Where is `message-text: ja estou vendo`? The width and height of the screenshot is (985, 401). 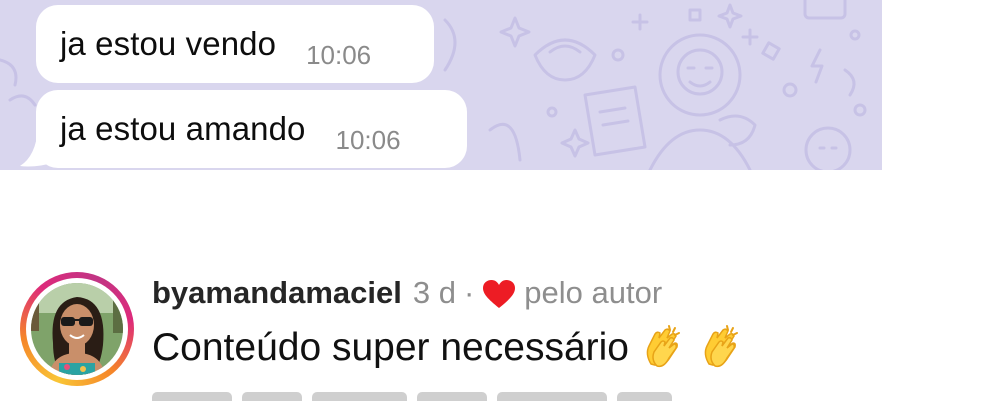 message-text: ja estou vendo is located at coordinates (168, 43).